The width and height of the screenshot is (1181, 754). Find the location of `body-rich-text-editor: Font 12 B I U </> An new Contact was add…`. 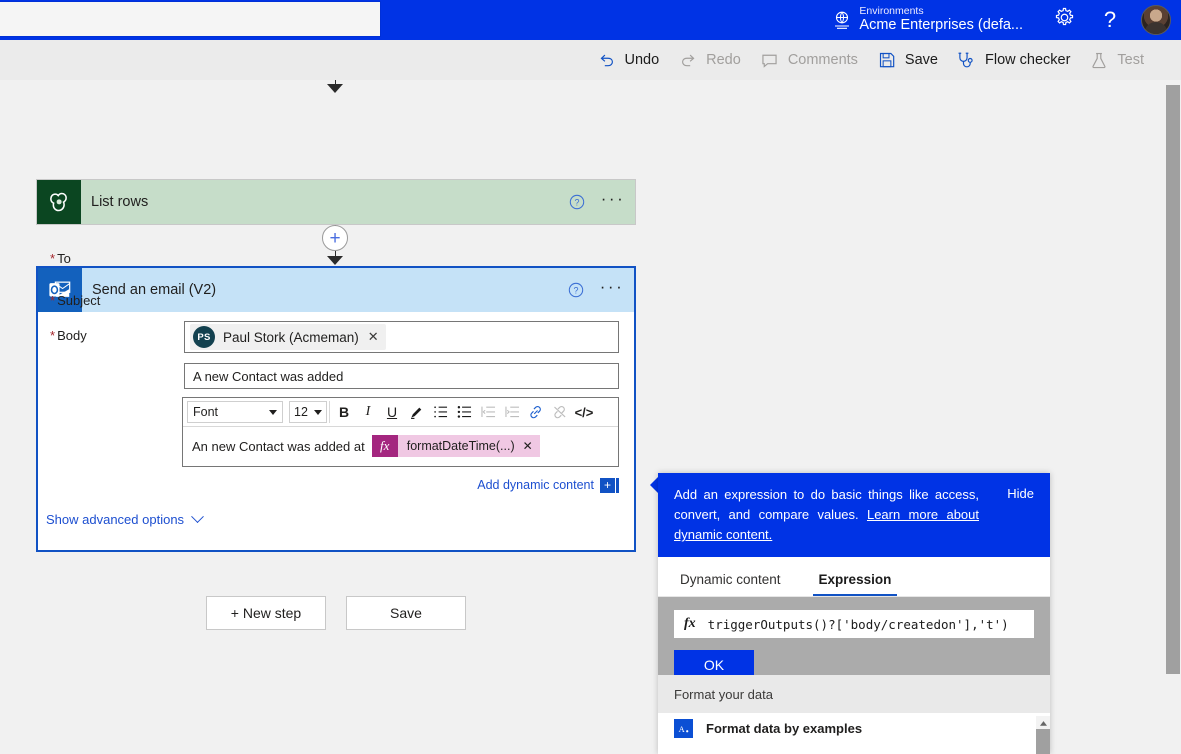

body-rich-text-editor: Font 12 B I U </> An new Contact was add… is located at coordinates (400, 432).